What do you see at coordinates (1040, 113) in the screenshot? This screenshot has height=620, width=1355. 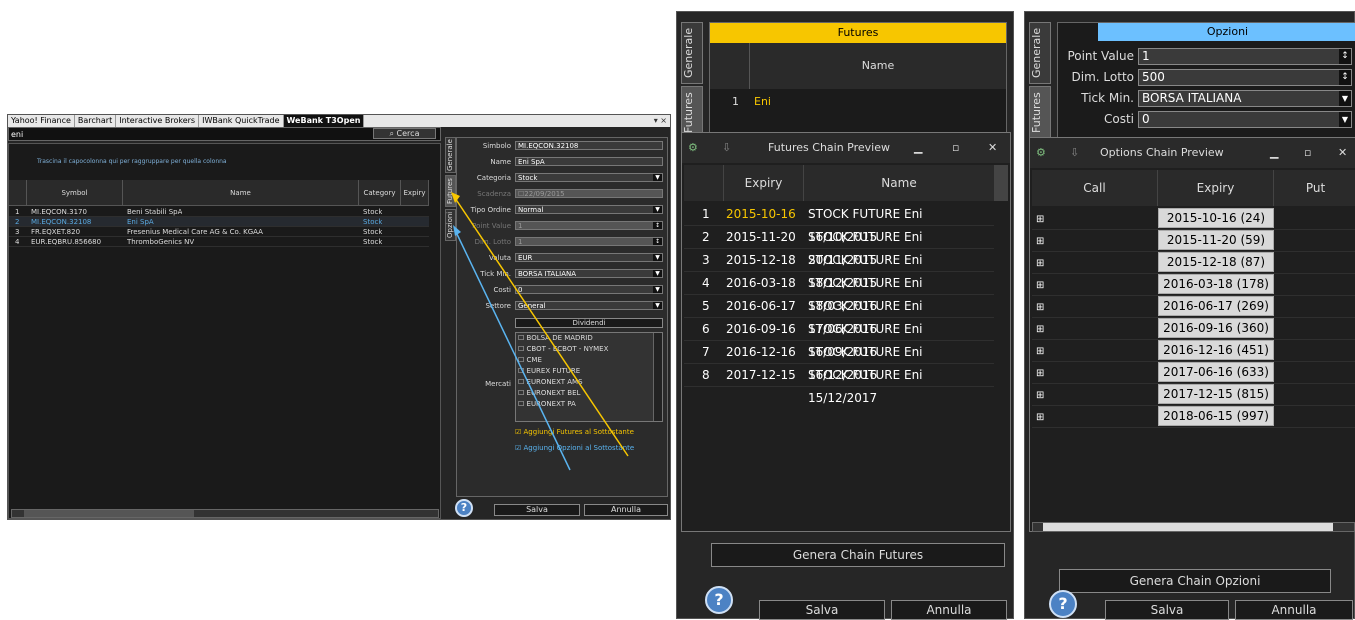 I see `tab-futures: Futures` at bounding box center [1040, 113].